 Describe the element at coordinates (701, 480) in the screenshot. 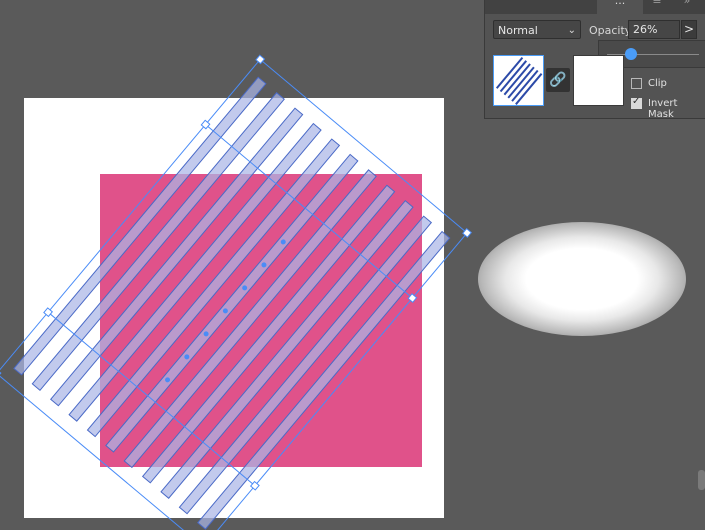

I see `scrollbar-thumb` at that location.